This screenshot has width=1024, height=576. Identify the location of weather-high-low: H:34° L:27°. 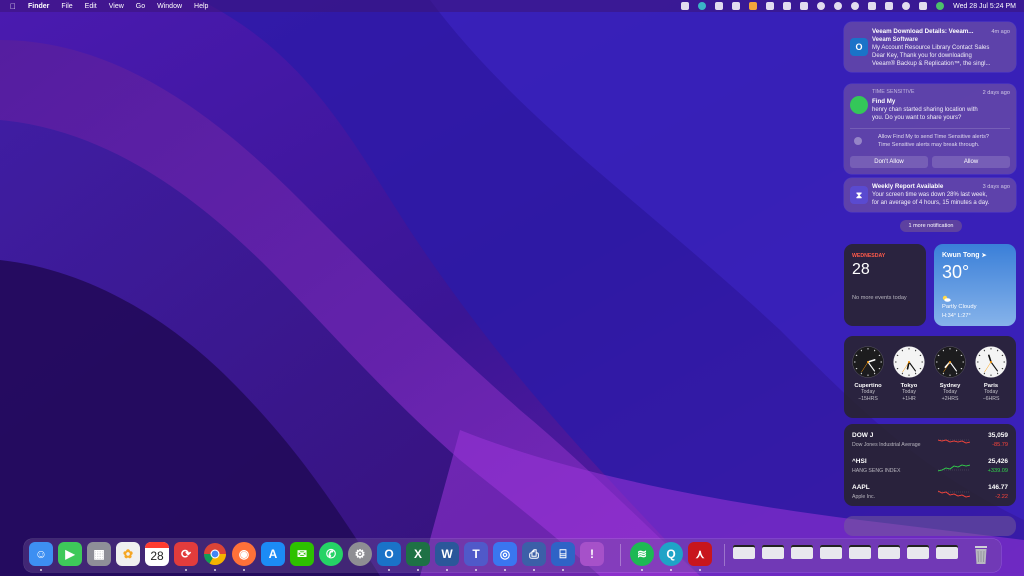
(956, 316).